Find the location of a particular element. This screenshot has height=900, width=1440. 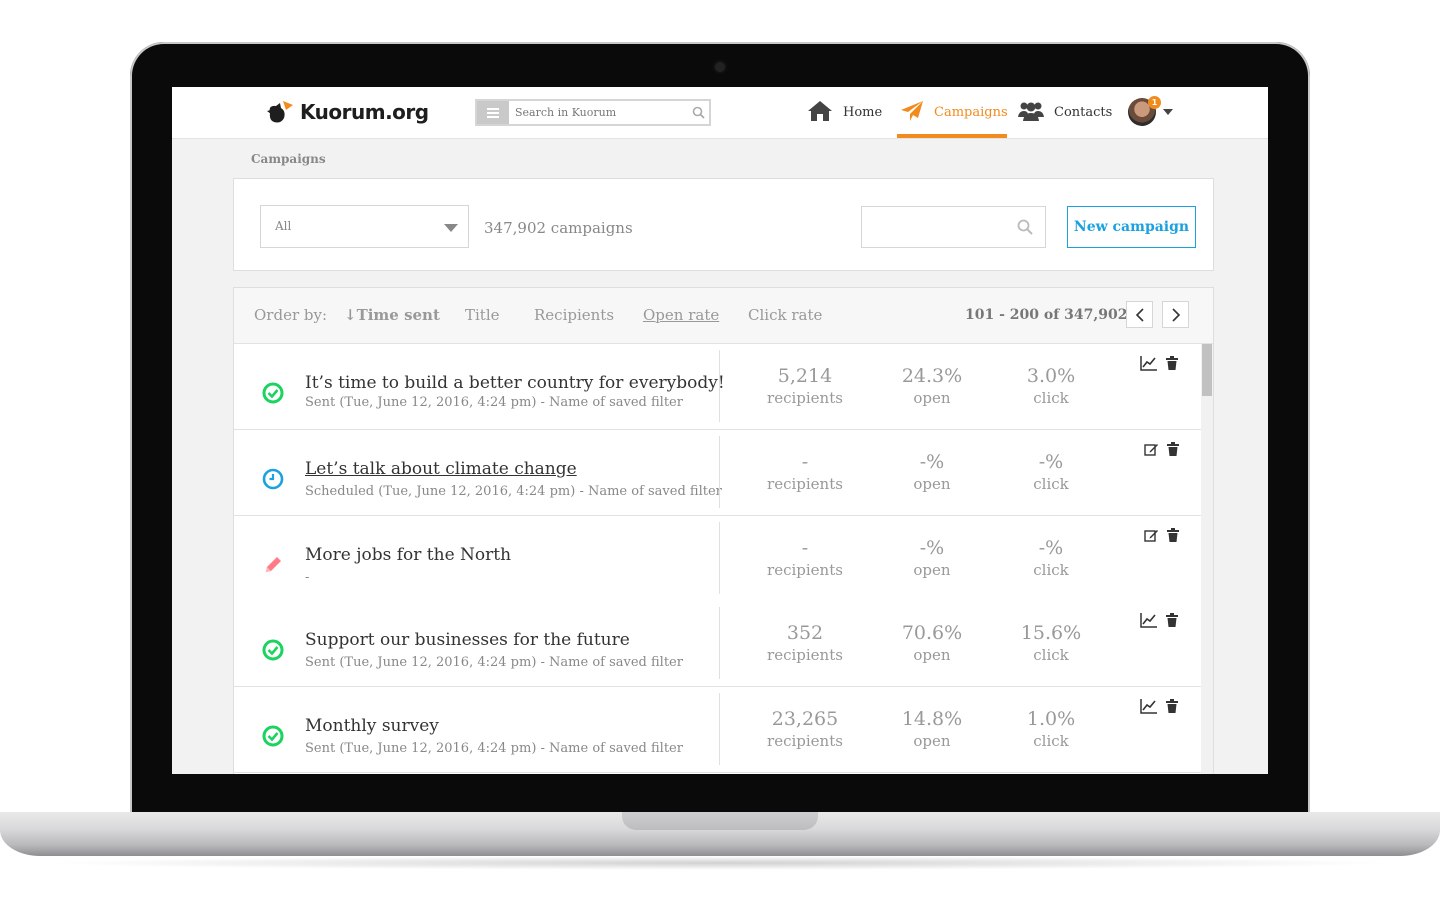

recipients-metric: 5,214 recipients is located at coordinates (805, 386).